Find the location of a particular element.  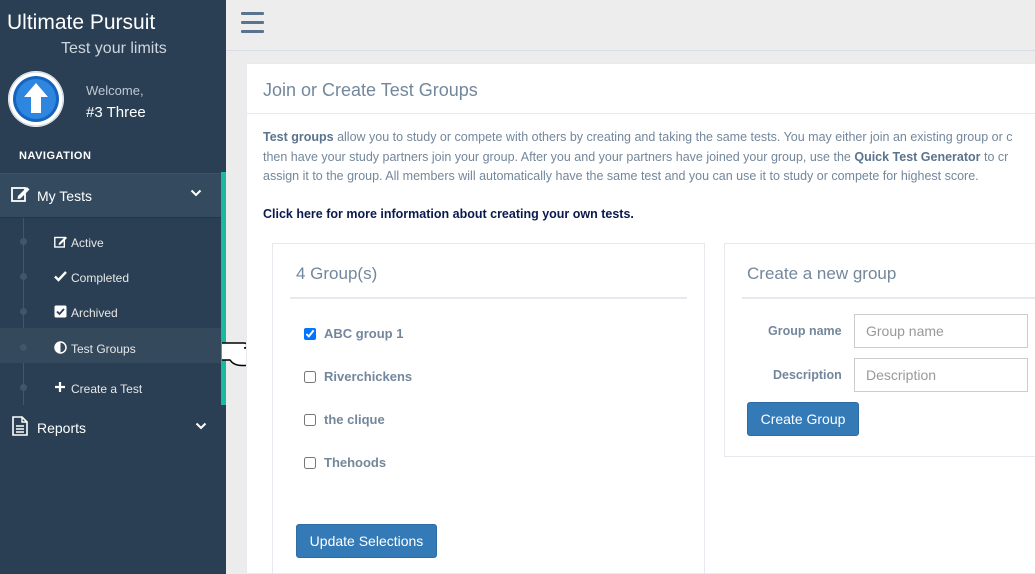

plus-icon is located at coordinates (60, 387).